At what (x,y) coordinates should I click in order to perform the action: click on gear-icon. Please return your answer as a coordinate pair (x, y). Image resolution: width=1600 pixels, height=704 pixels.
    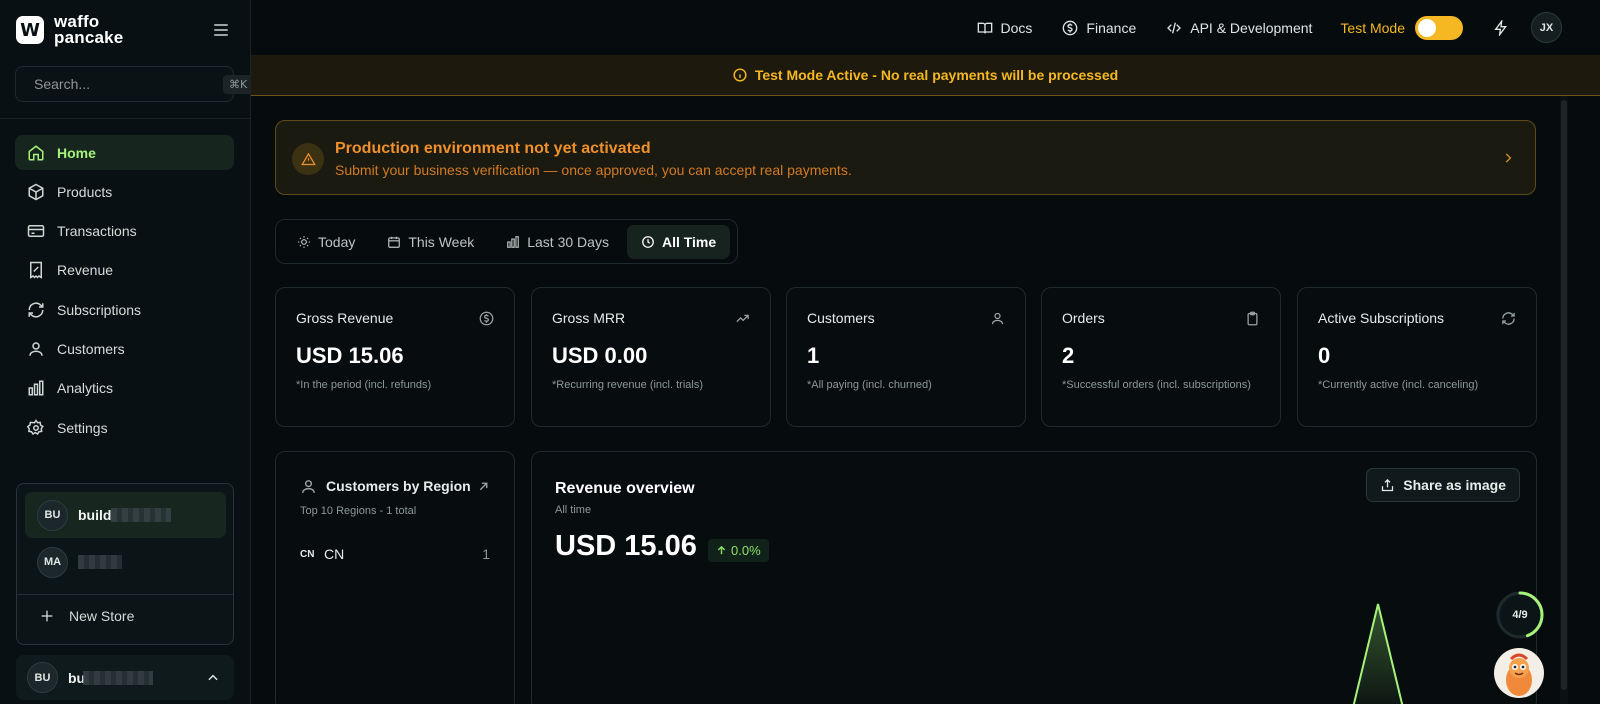
    Looking at the image, I should click on (35, 426).